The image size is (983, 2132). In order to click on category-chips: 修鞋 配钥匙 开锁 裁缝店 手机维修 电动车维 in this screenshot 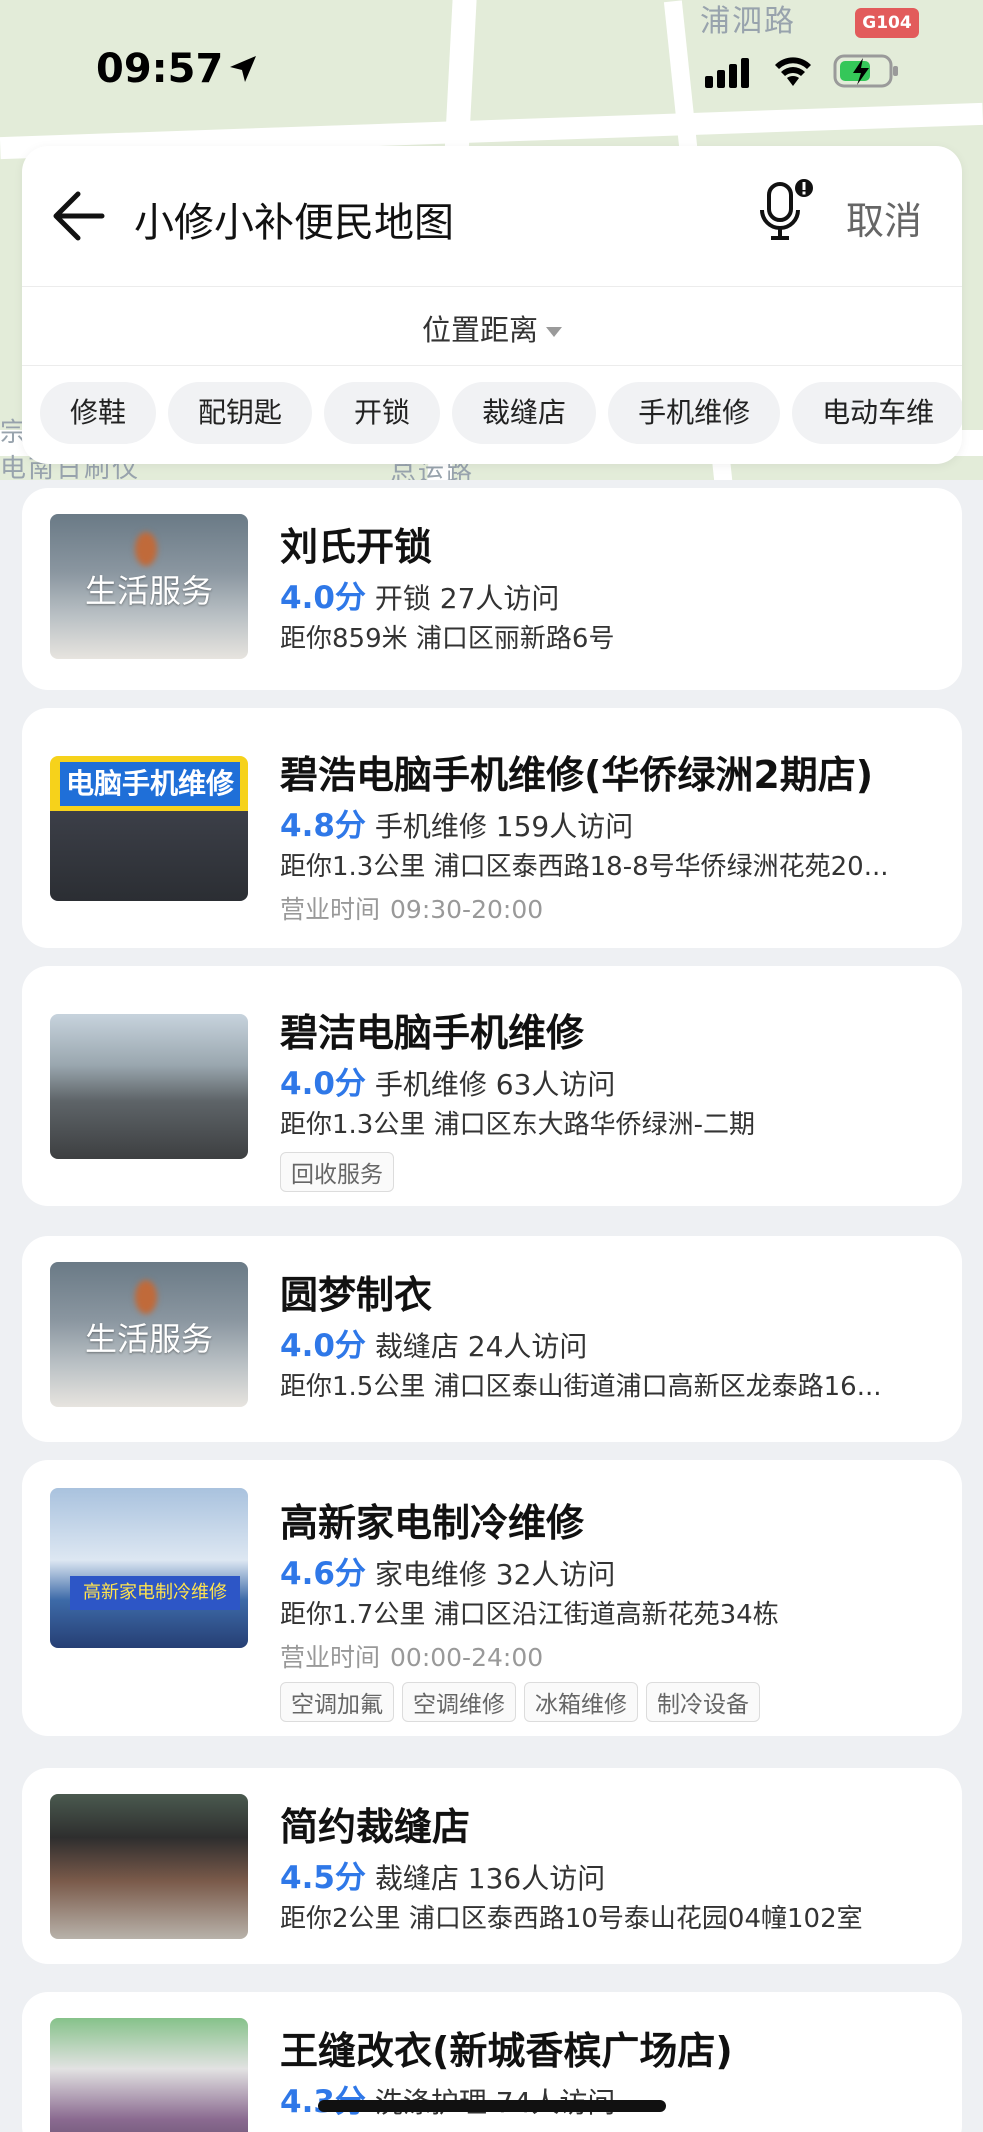, I will do `click(501, 413)`.